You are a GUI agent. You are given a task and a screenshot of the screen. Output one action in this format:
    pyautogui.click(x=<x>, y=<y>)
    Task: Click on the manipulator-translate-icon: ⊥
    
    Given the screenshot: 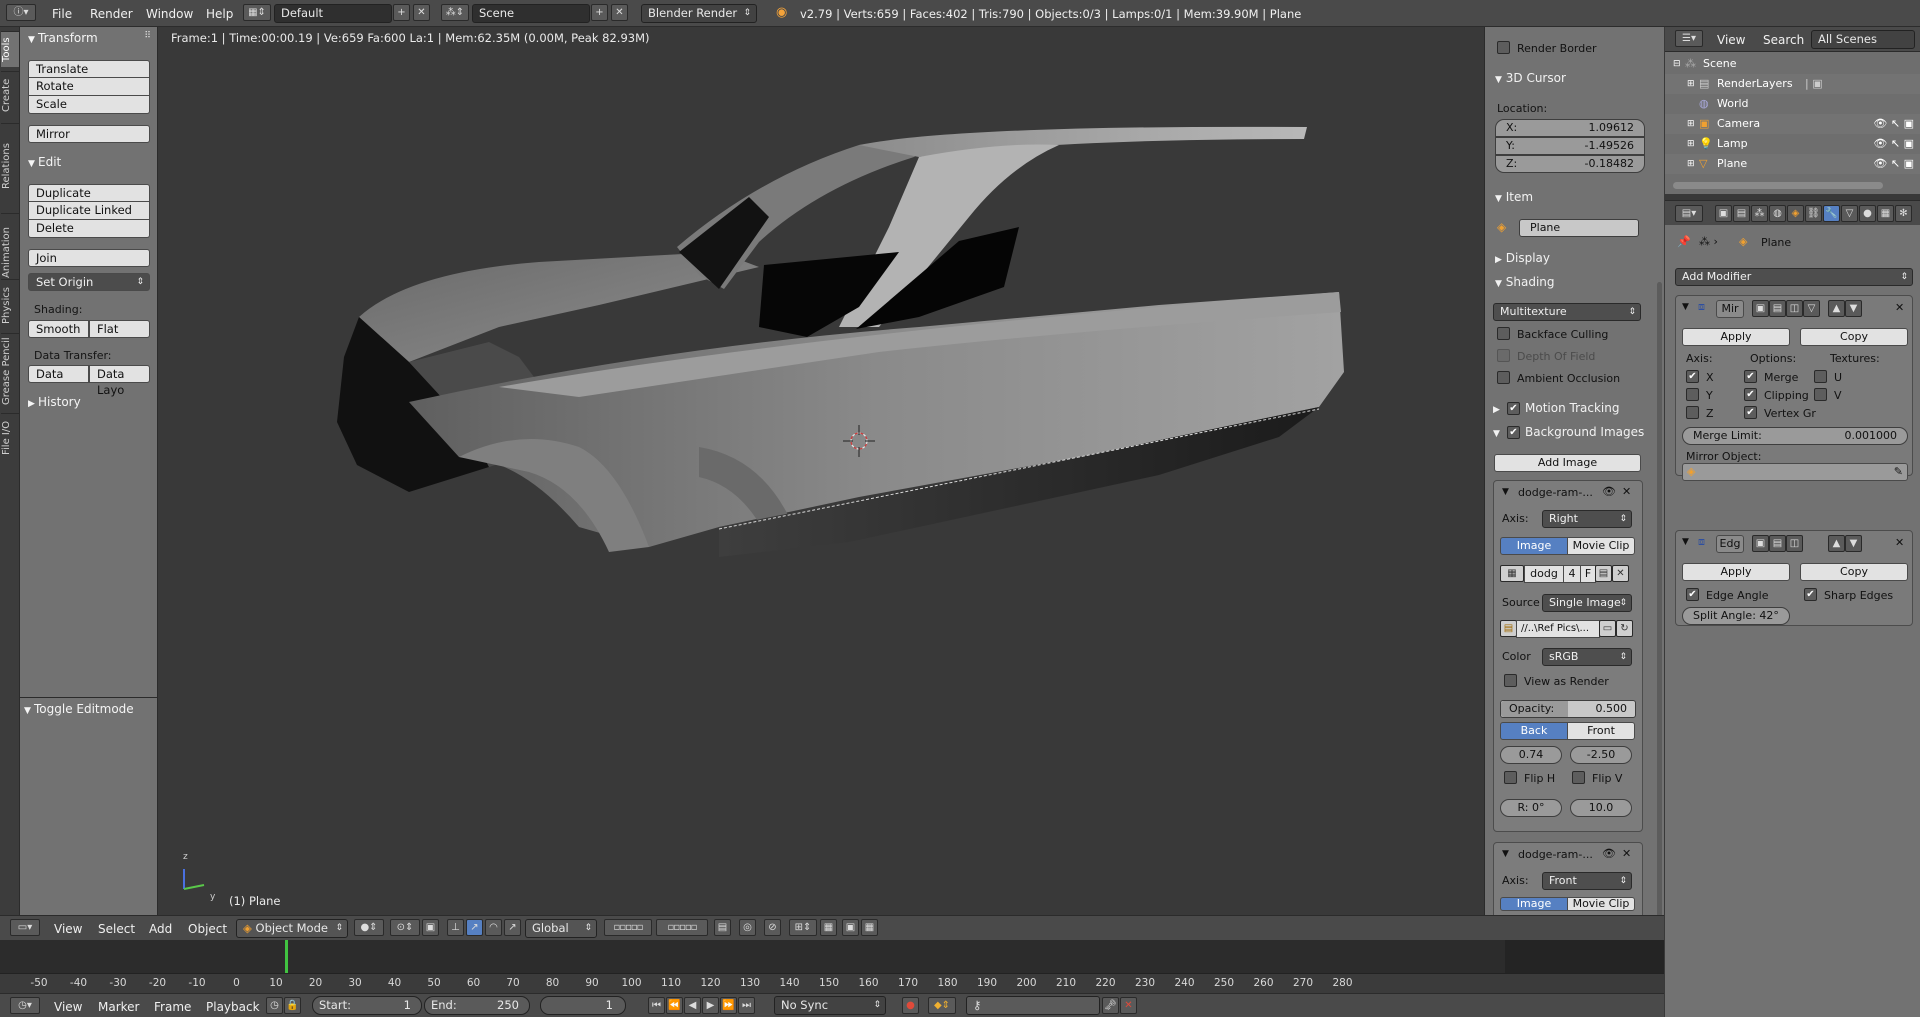 What is the action you would take?
    pyautogui.click(x=455, y=927)
    